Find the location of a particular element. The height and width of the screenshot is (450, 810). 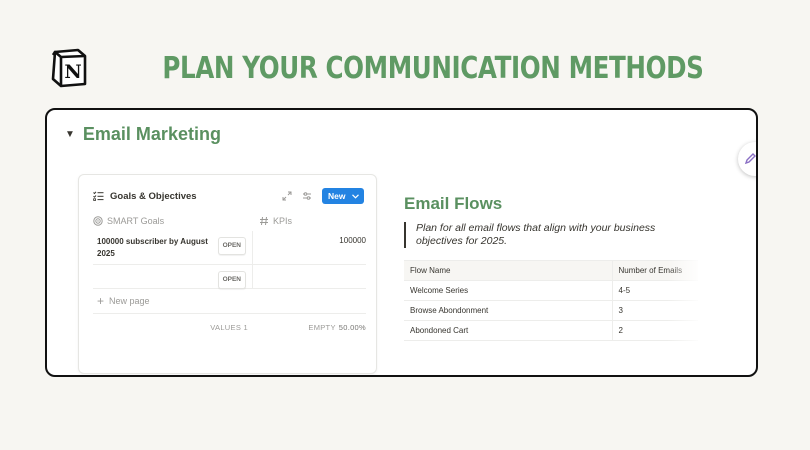

new-button-label: New is located at coordinates (337, 196).